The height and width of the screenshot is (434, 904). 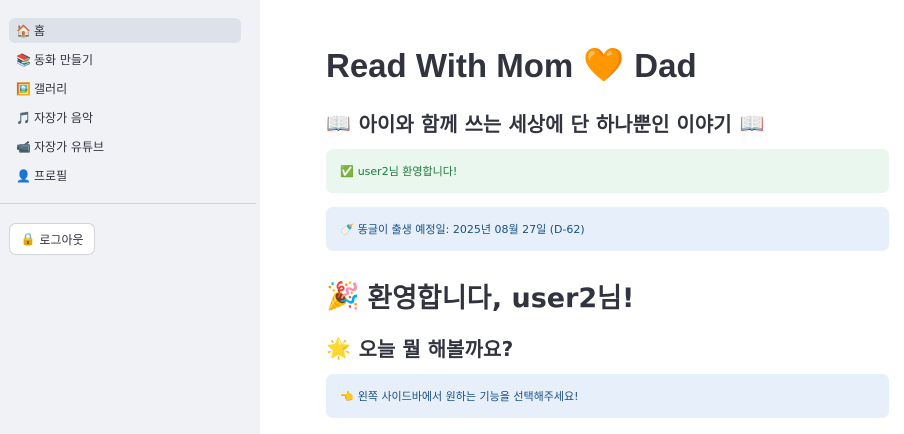 I want to click on page-subtitle: 📖 아이와 함께 쓰는 세상에 단 하나뿐인 이야기 📖, so click(x=545, y=122).